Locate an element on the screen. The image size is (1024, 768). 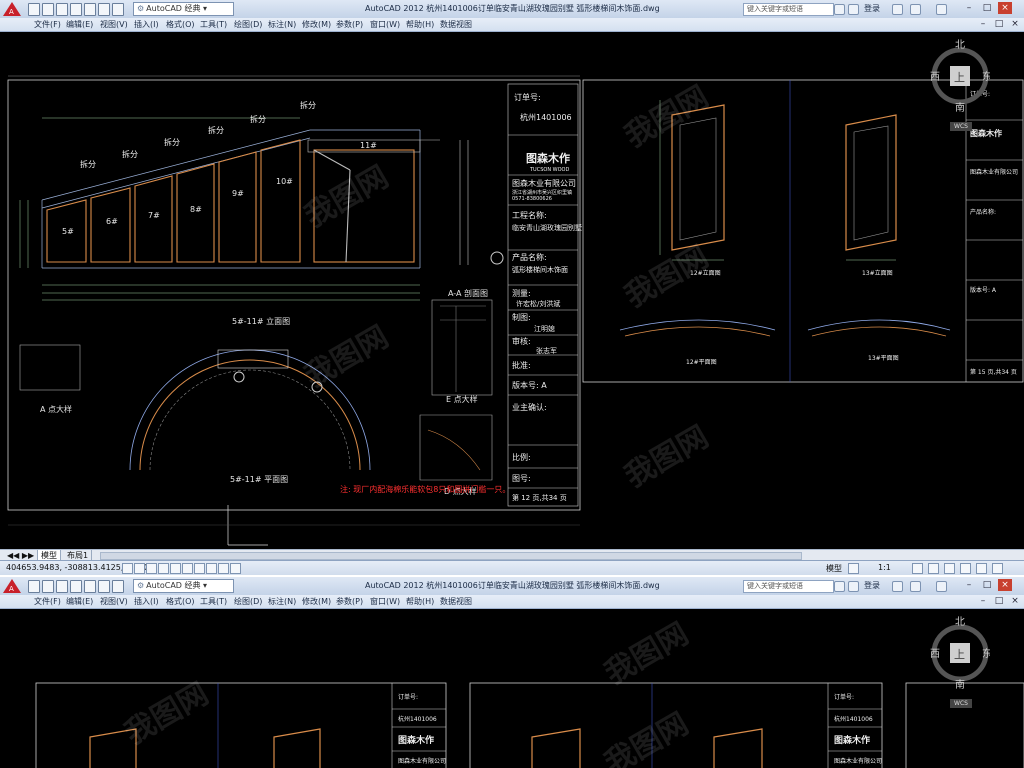
split-label-2: 拆分 is located at coordinates (130, 154).